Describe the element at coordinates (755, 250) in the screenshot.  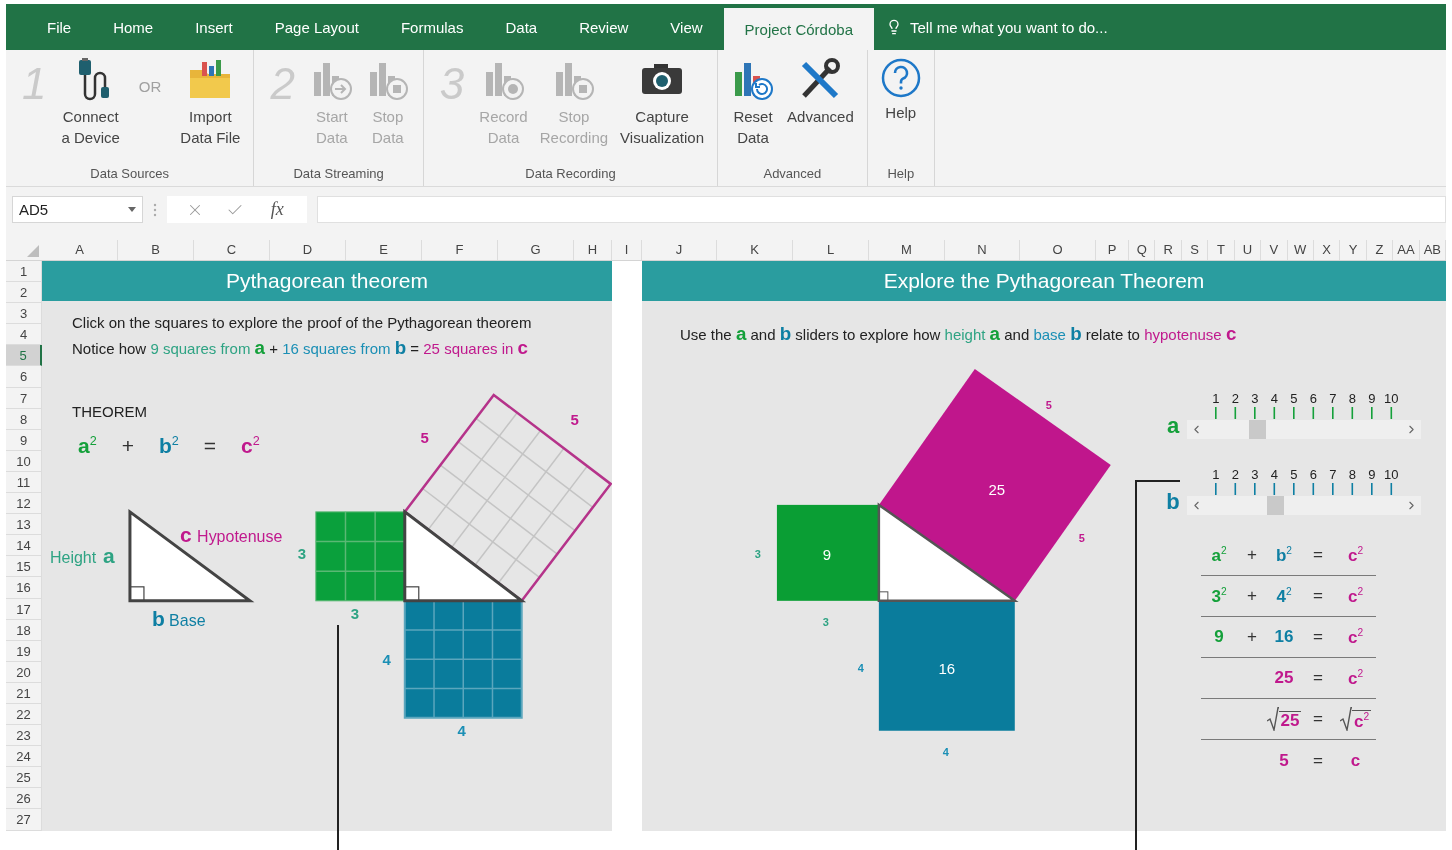
I see `column-header: K` at that location.